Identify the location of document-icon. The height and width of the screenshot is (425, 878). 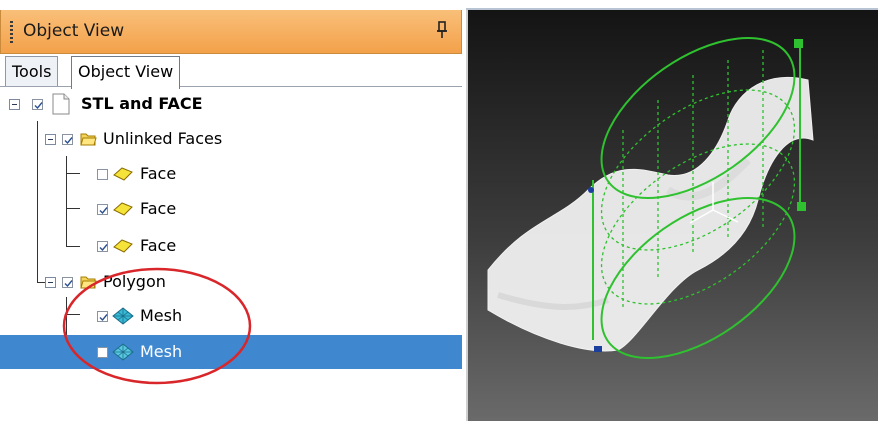
(61, 104).